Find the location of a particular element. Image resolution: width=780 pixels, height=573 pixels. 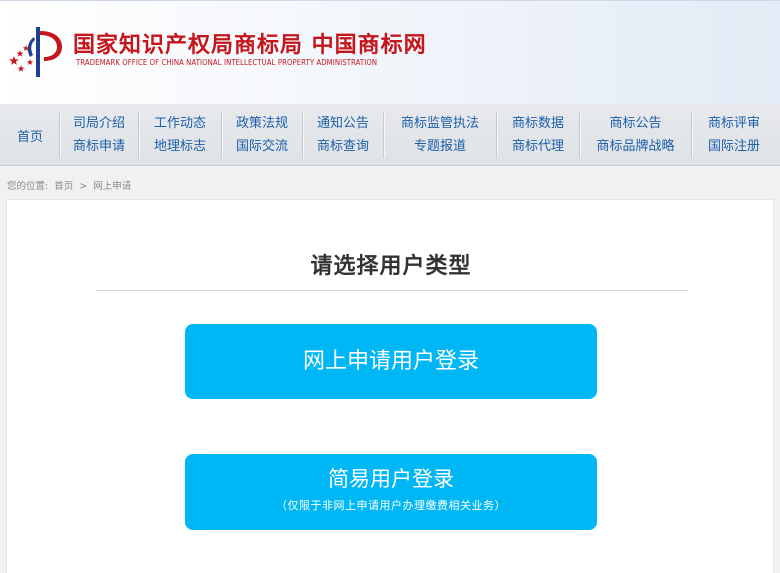

breadcrumb: 您的位置: 首页 > 网上申请 is located at coordinates (70, 185).